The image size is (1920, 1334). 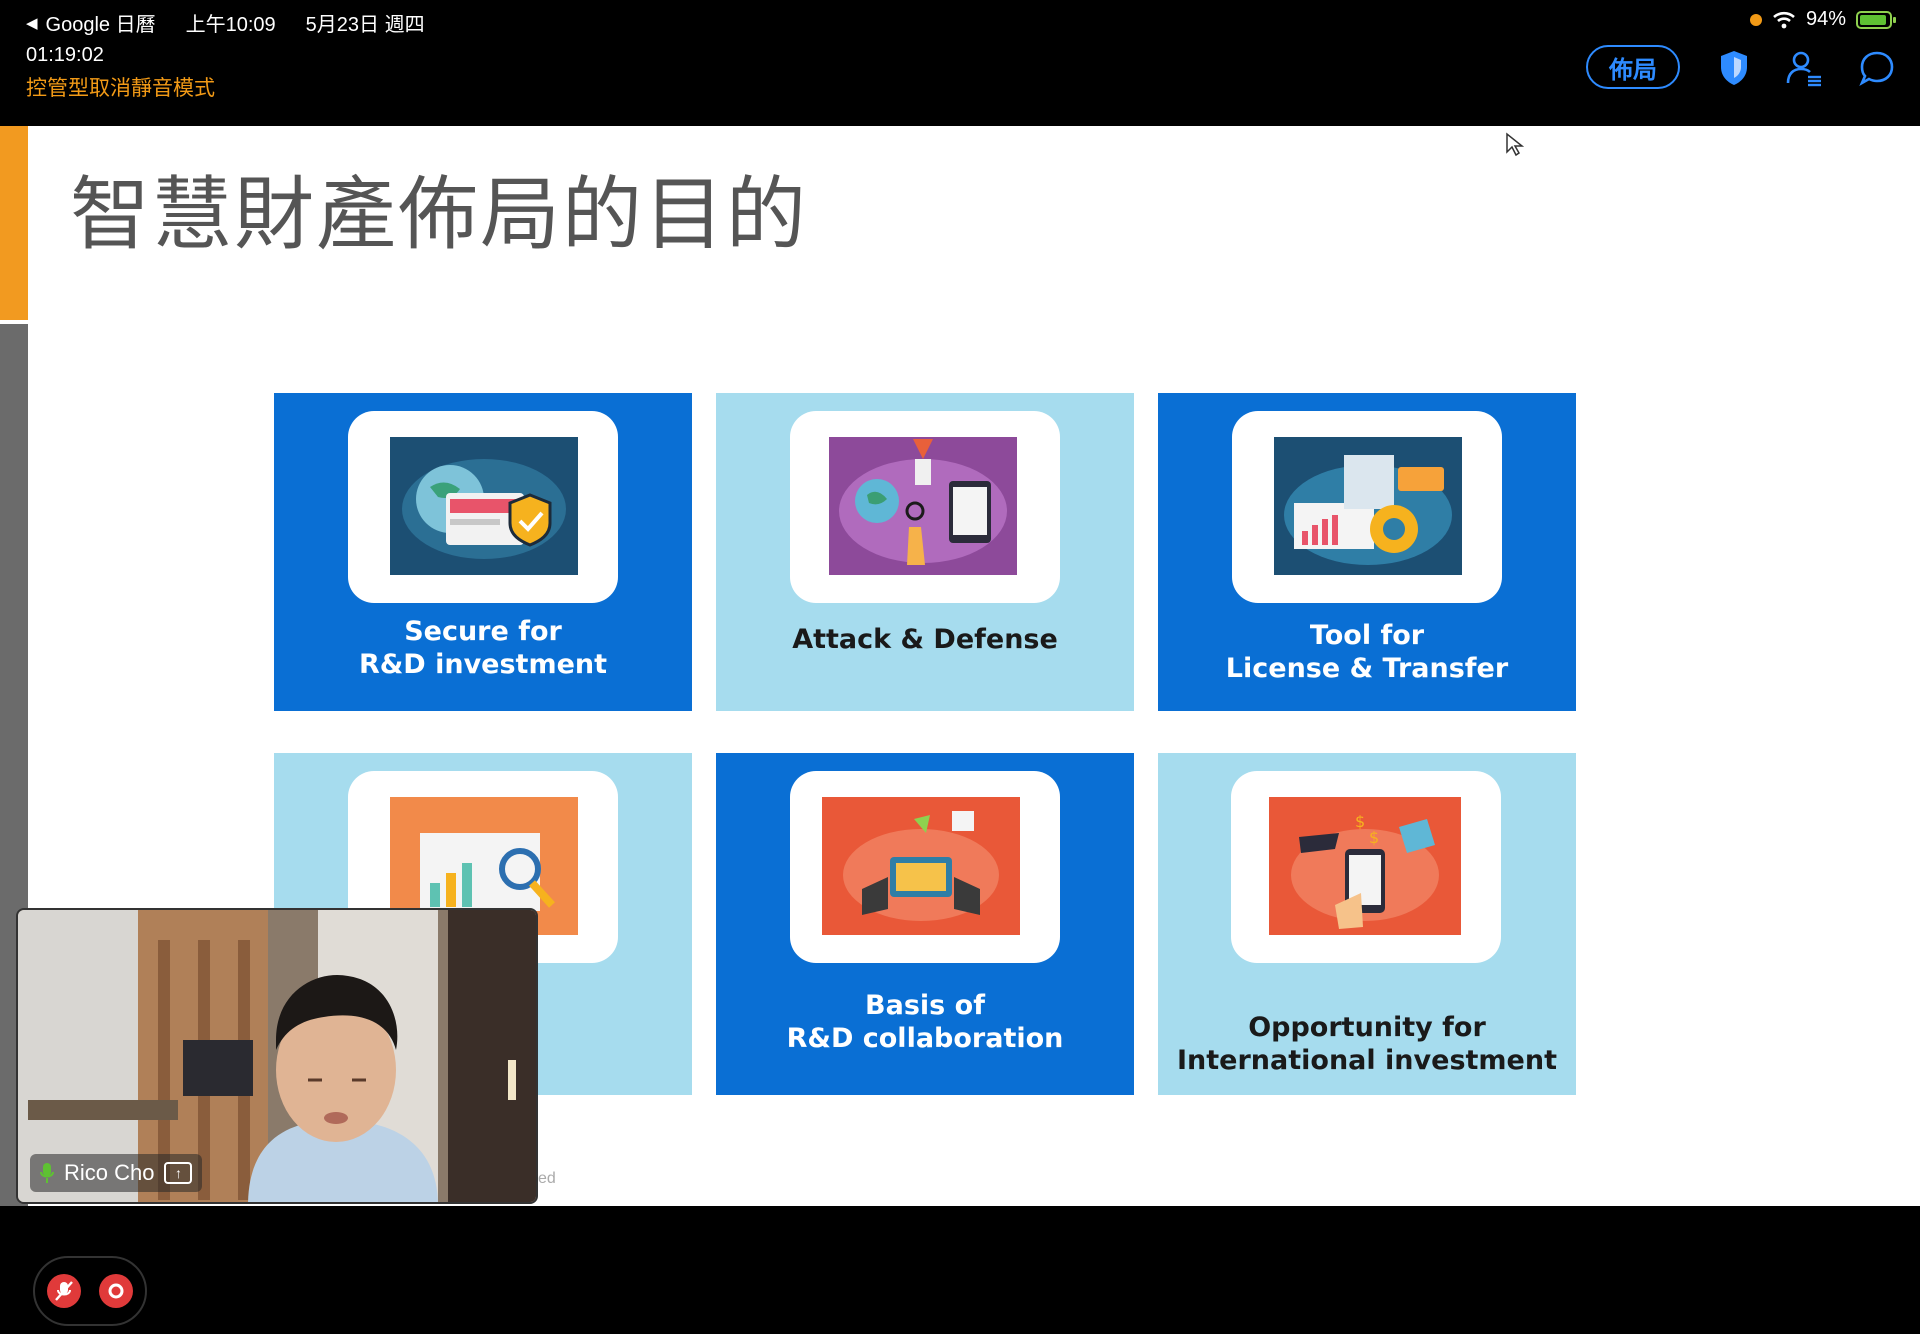 I want to click on record-icon, so click(x=116, y=1291).